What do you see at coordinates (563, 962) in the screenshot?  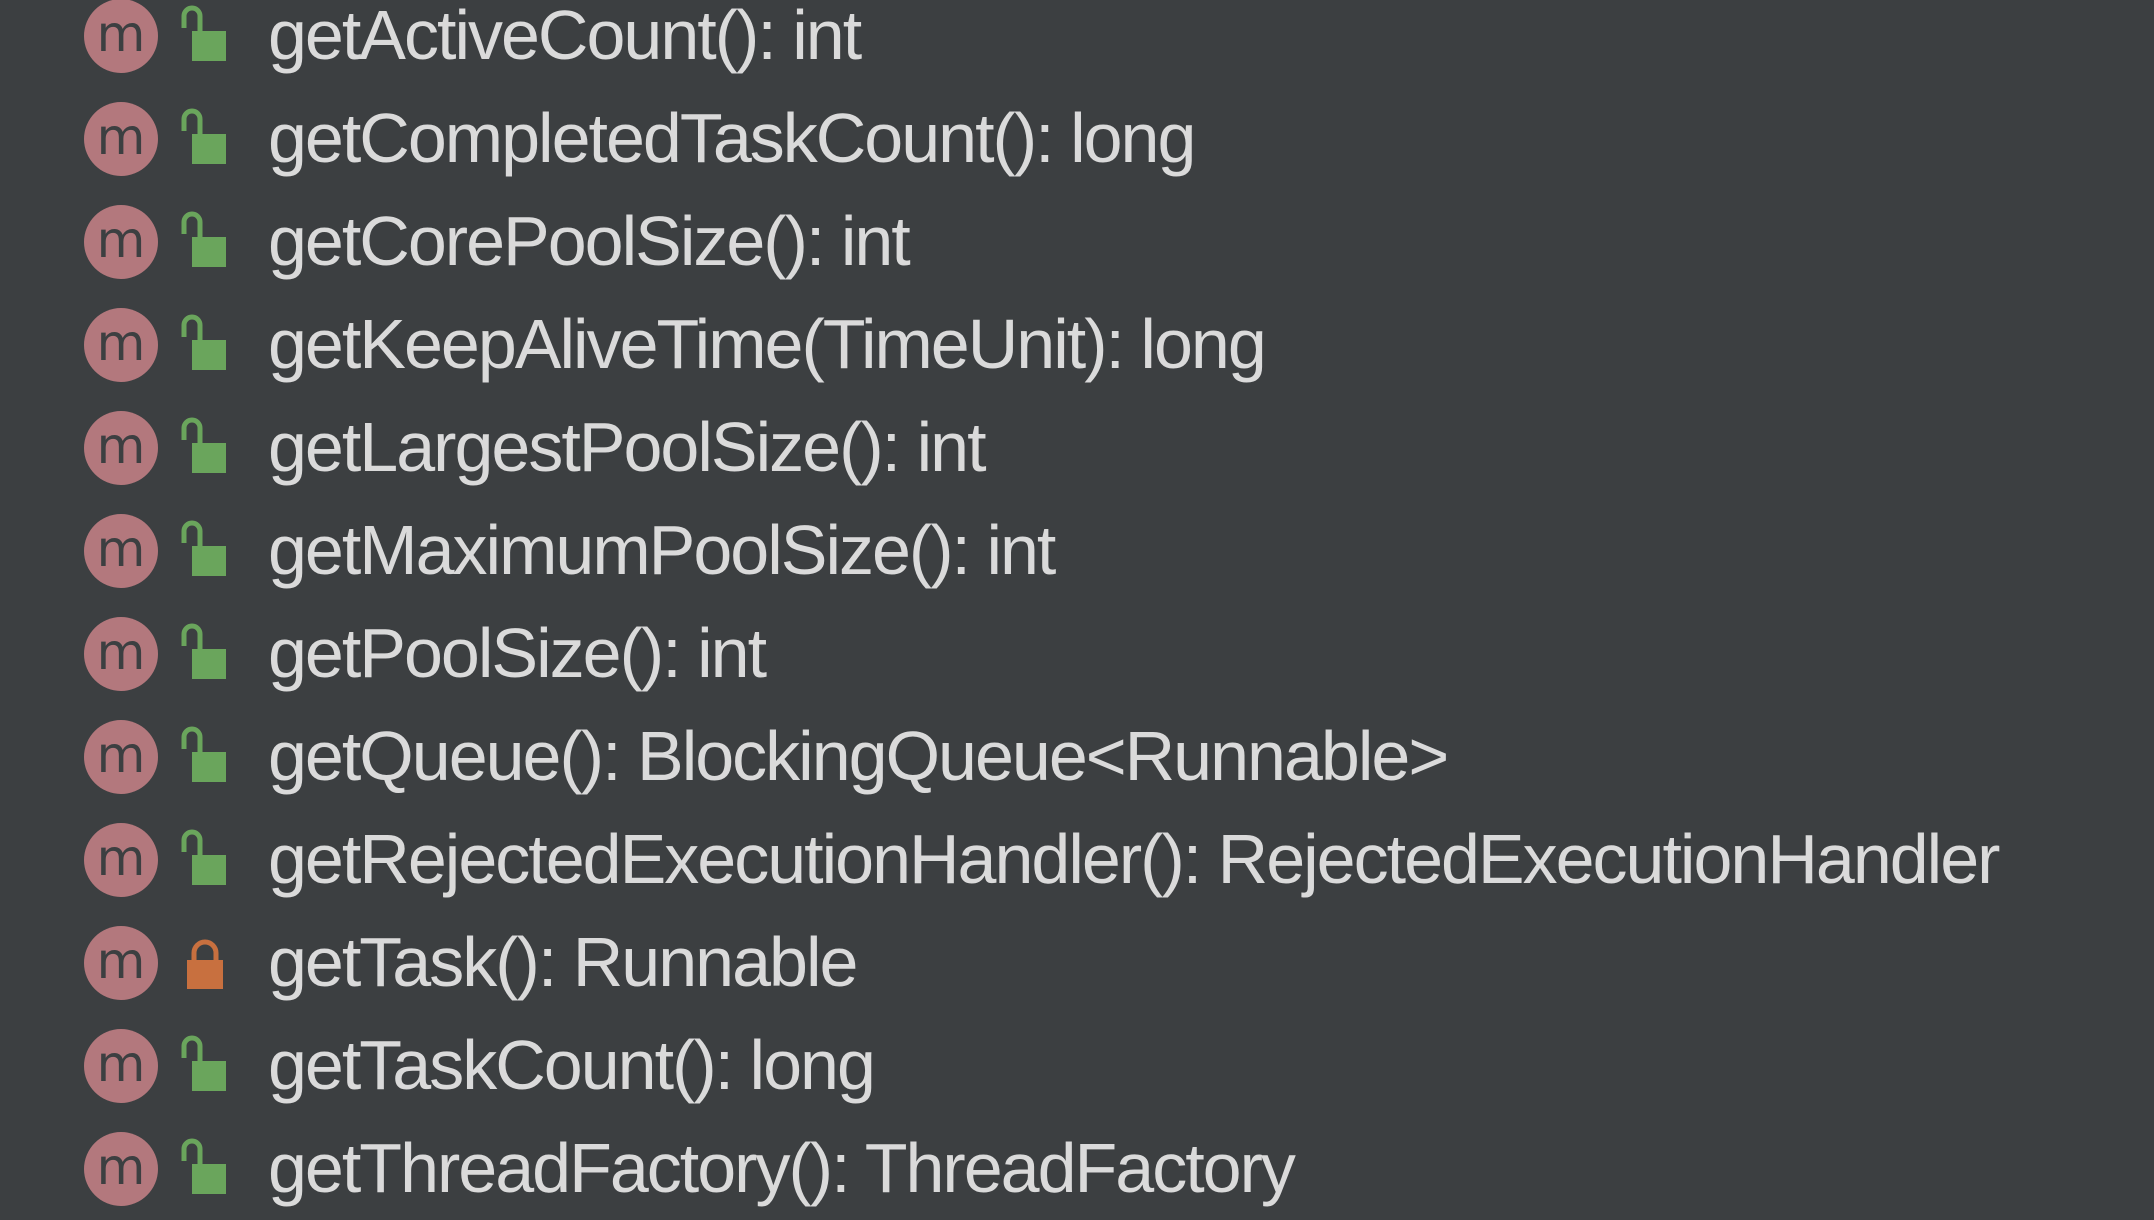 I see `method-signature: getTask(): Runnable` at bounding box center [563, 962].